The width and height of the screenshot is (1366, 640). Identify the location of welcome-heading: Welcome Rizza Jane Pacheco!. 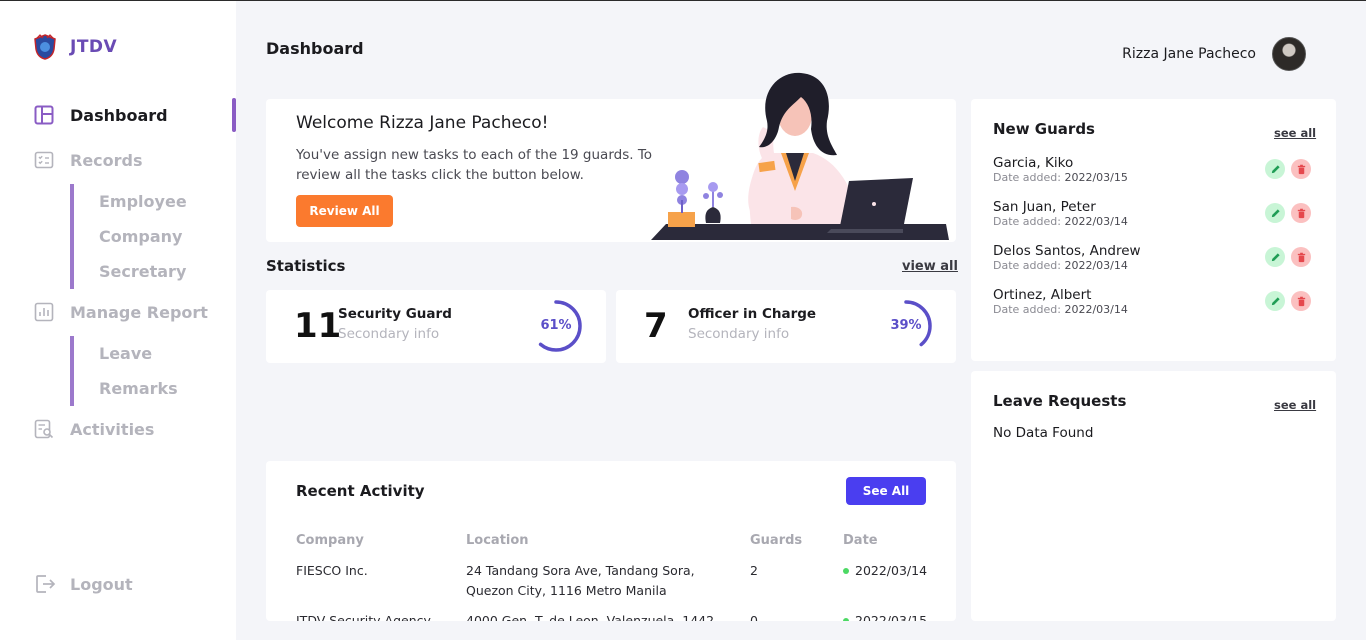
(422, 123).